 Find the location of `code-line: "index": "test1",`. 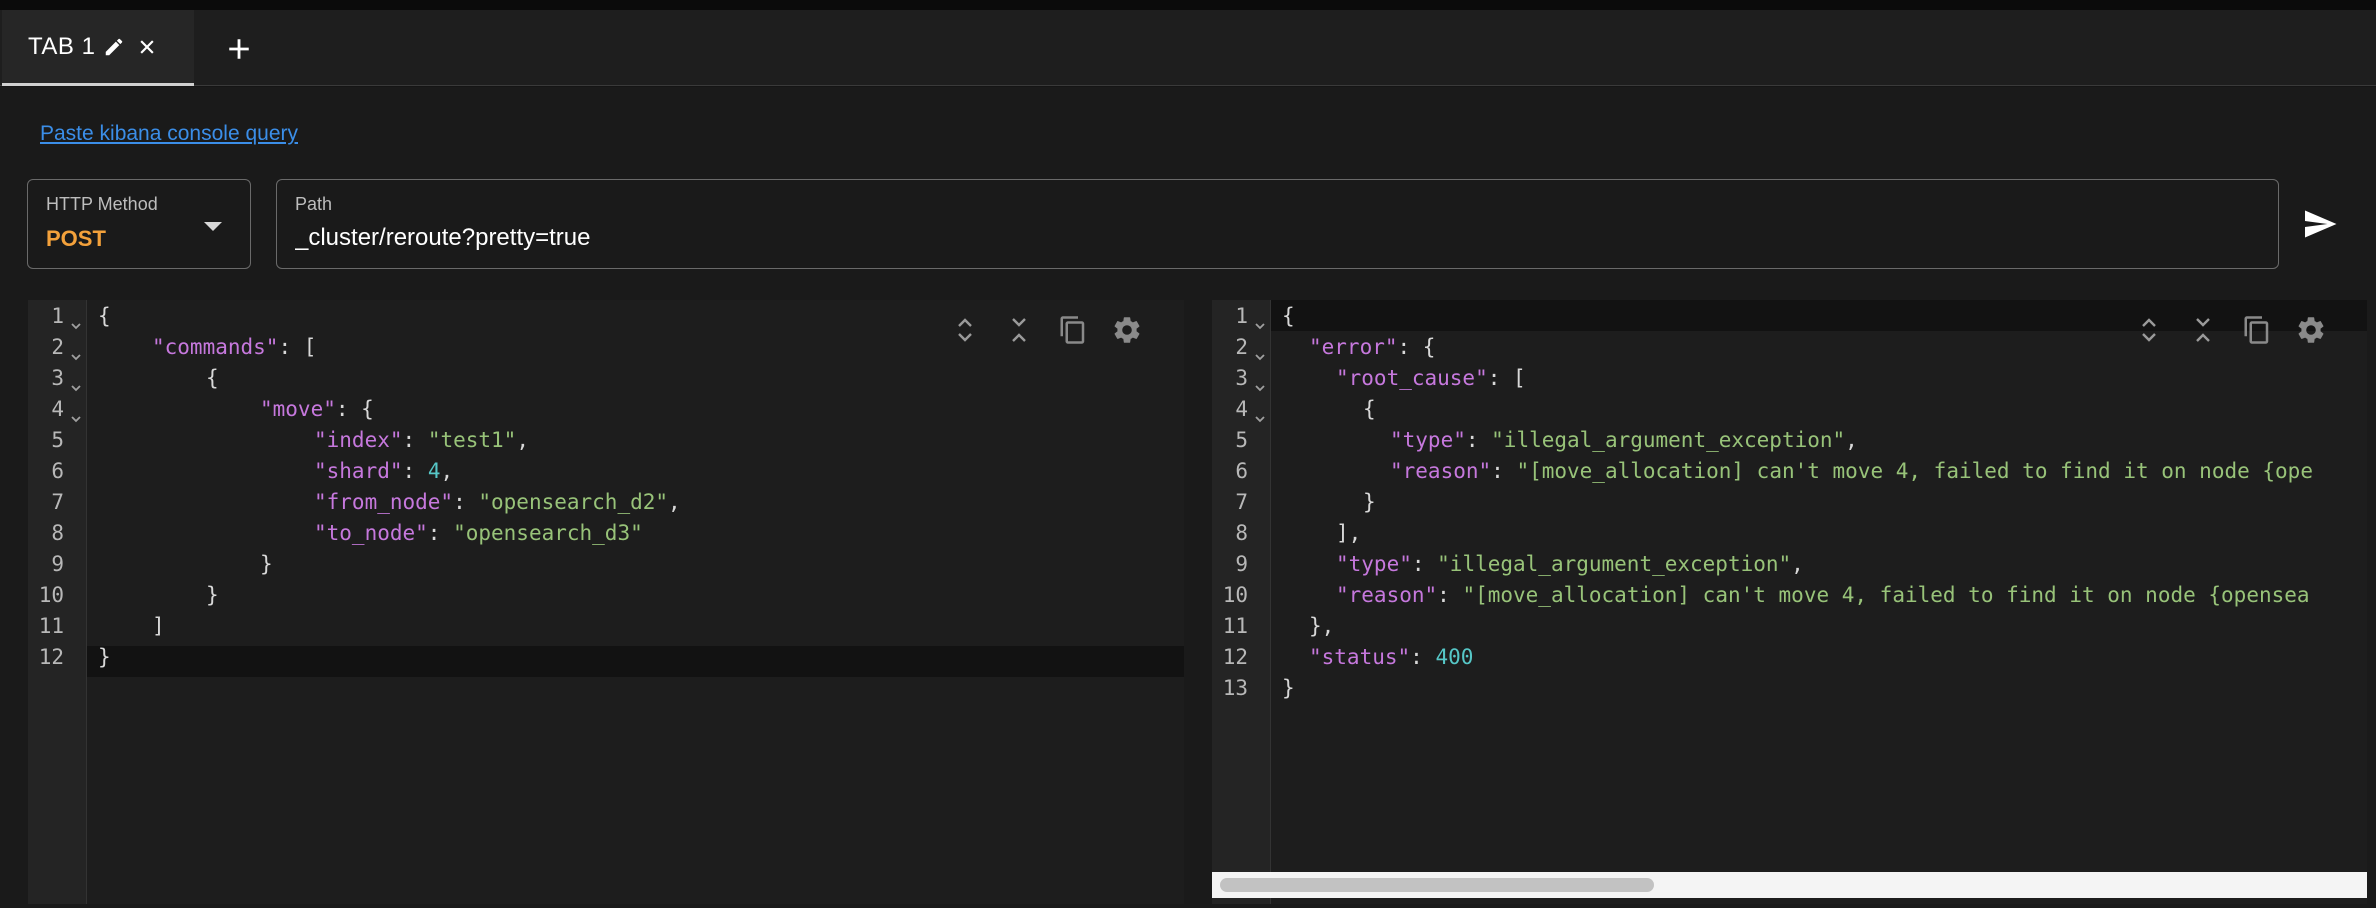

code-line: "index": "test1", is located at coordinates (421, 440).